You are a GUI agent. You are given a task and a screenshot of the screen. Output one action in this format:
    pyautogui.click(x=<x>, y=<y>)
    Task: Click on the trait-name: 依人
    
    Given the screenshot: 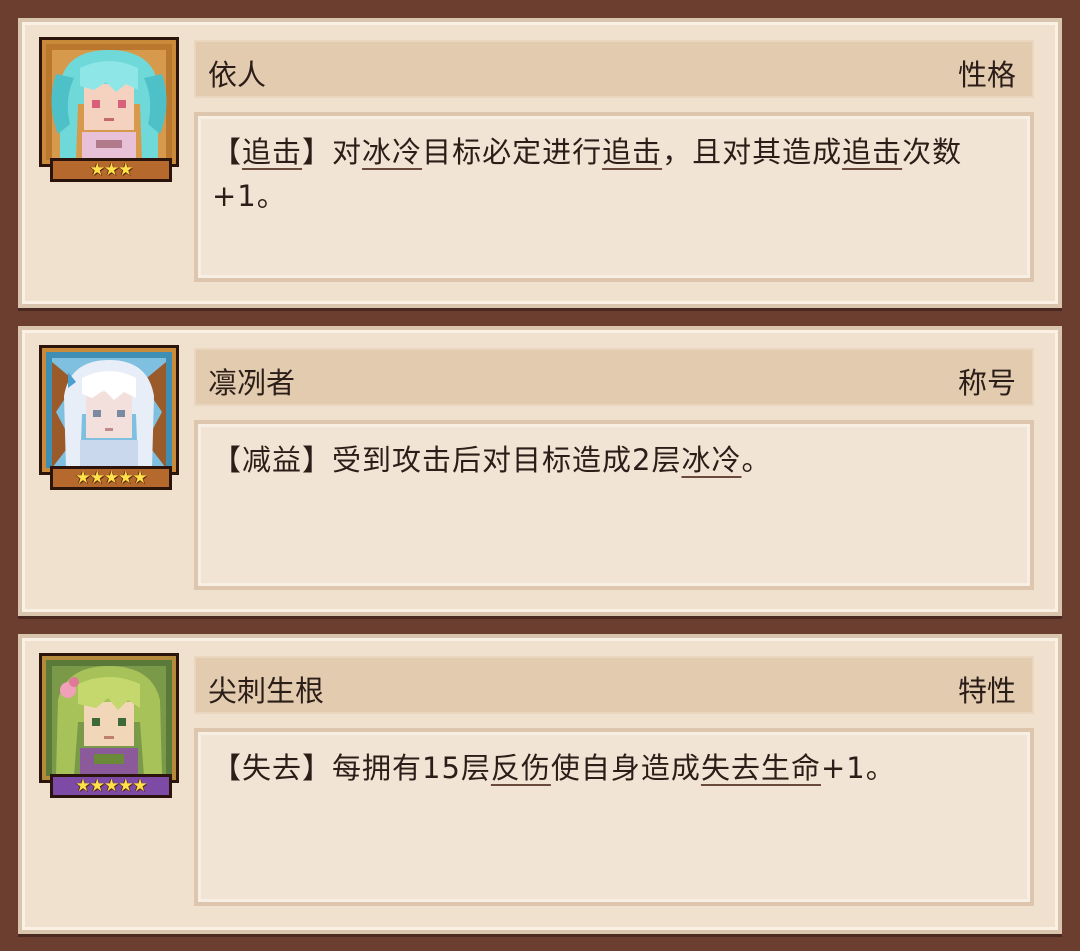 What is the action you would take?
    pyautogui.click(x=237, y=75)
    